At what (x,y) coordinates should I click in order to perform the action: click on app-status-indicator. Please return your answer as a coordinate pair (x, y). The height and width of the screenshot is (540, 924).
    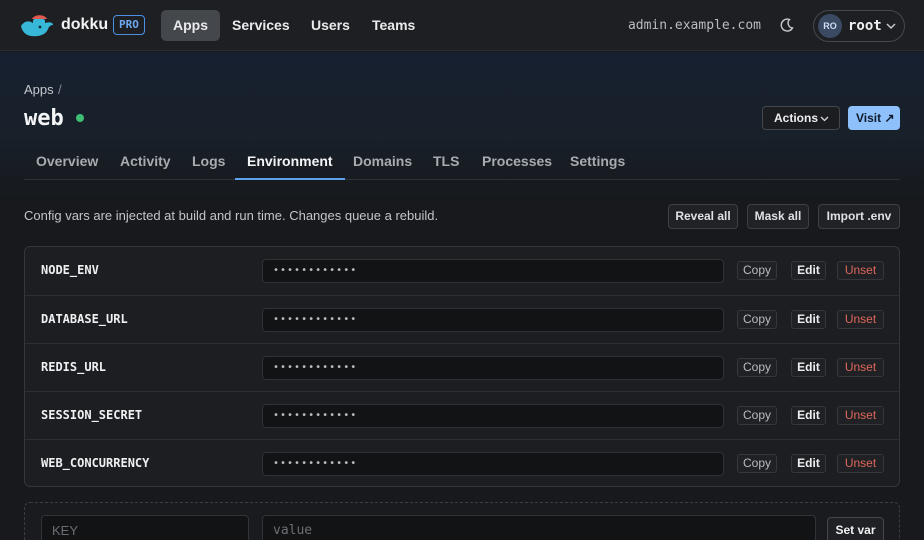
    Looking at the image, I should click on (80, 118).